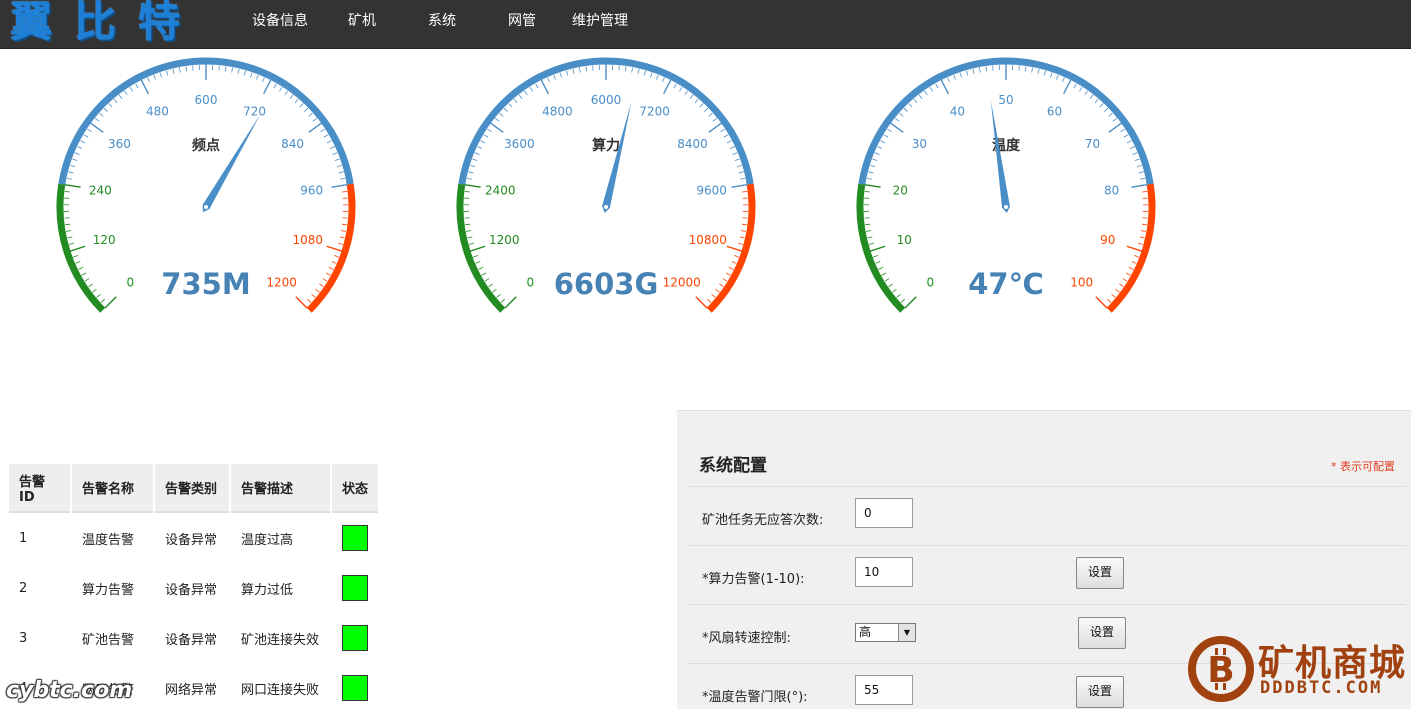 This screenshot has height=723, width=1411. Describe the element at coordinates (112, 588) in the screenshot. I see `alarm-name: 算力告警` at that location.